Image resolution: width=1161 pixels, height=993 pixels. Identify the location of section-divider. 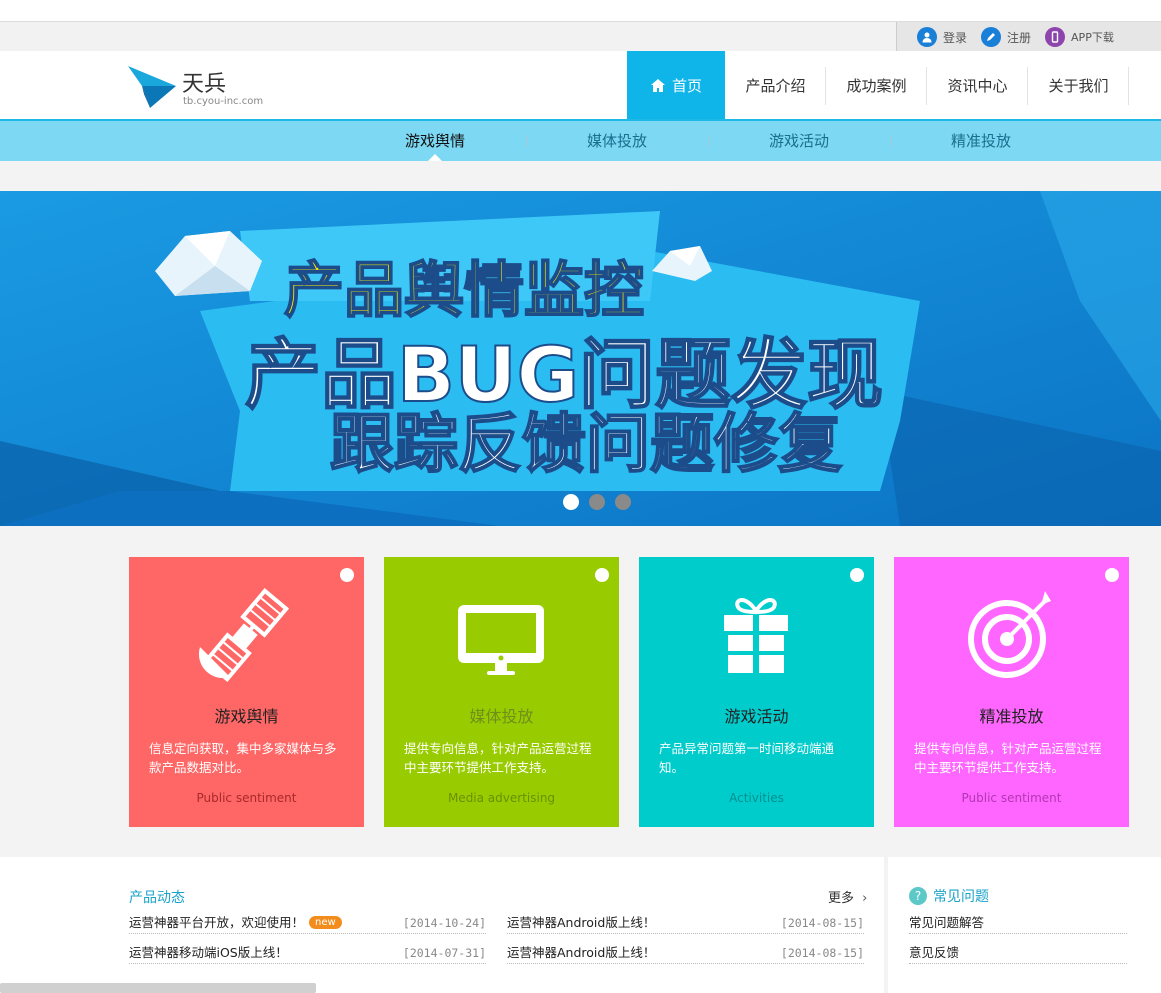
(886, 925).